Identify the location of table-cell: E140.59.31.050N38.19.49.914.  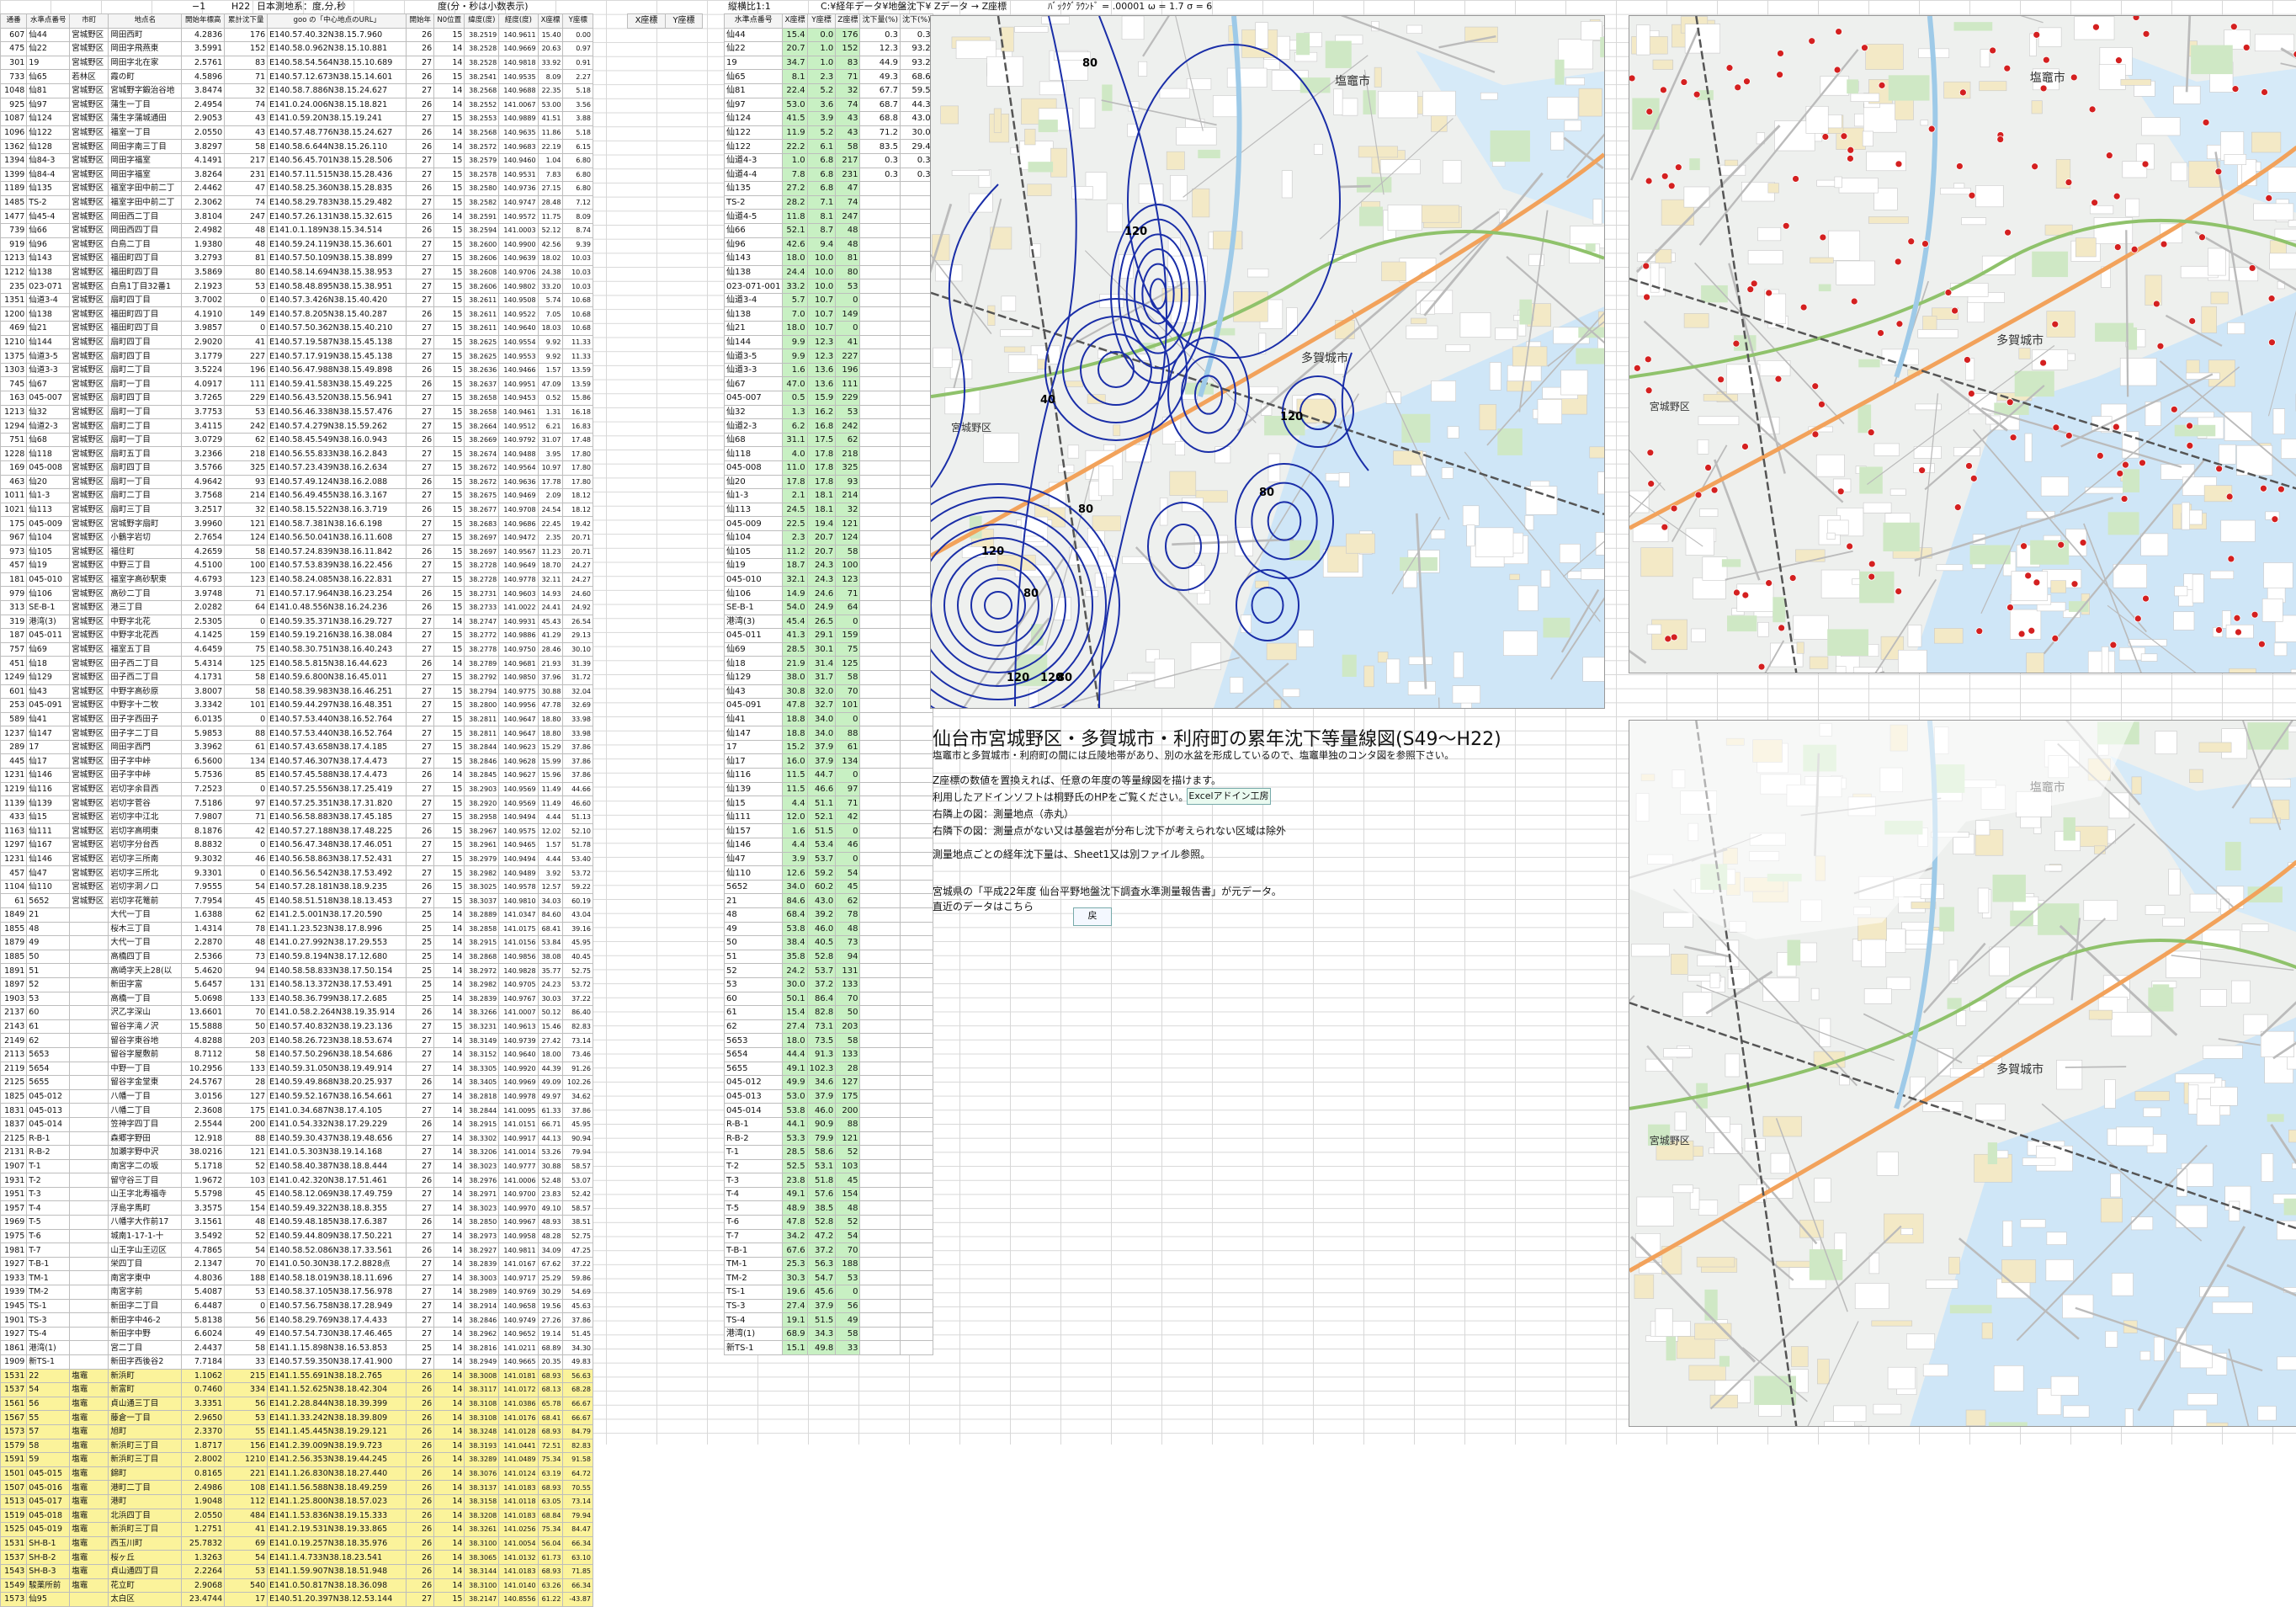
(337, 1069).